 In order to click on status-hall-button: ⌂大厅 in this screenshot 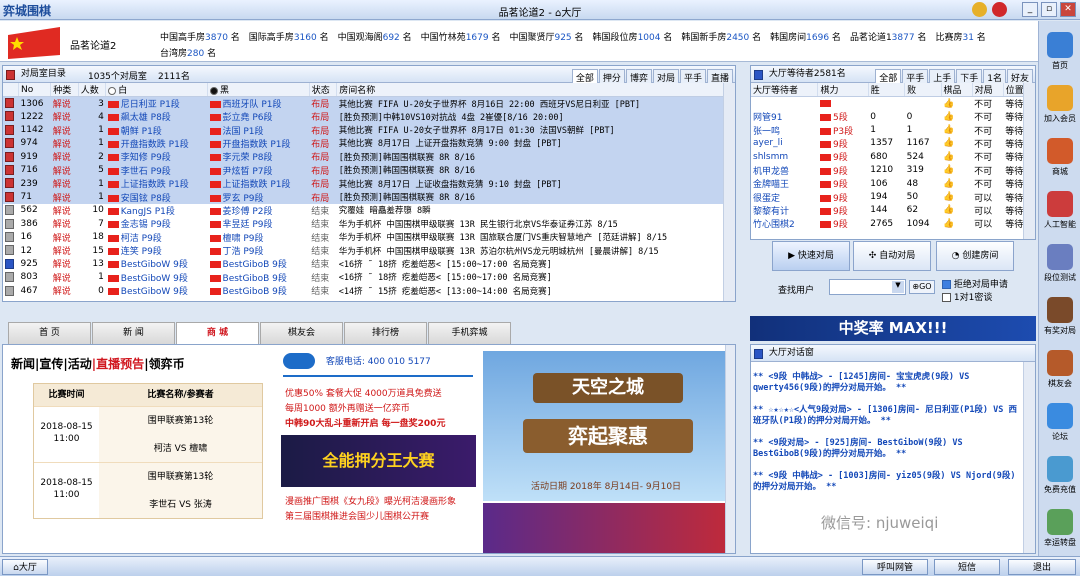, I will do `click(25, 567)`.